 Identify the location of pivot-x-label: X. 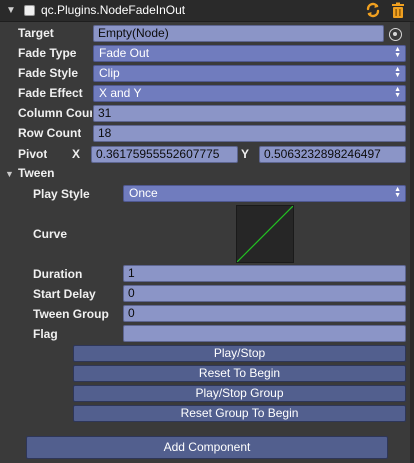
(76, 154).